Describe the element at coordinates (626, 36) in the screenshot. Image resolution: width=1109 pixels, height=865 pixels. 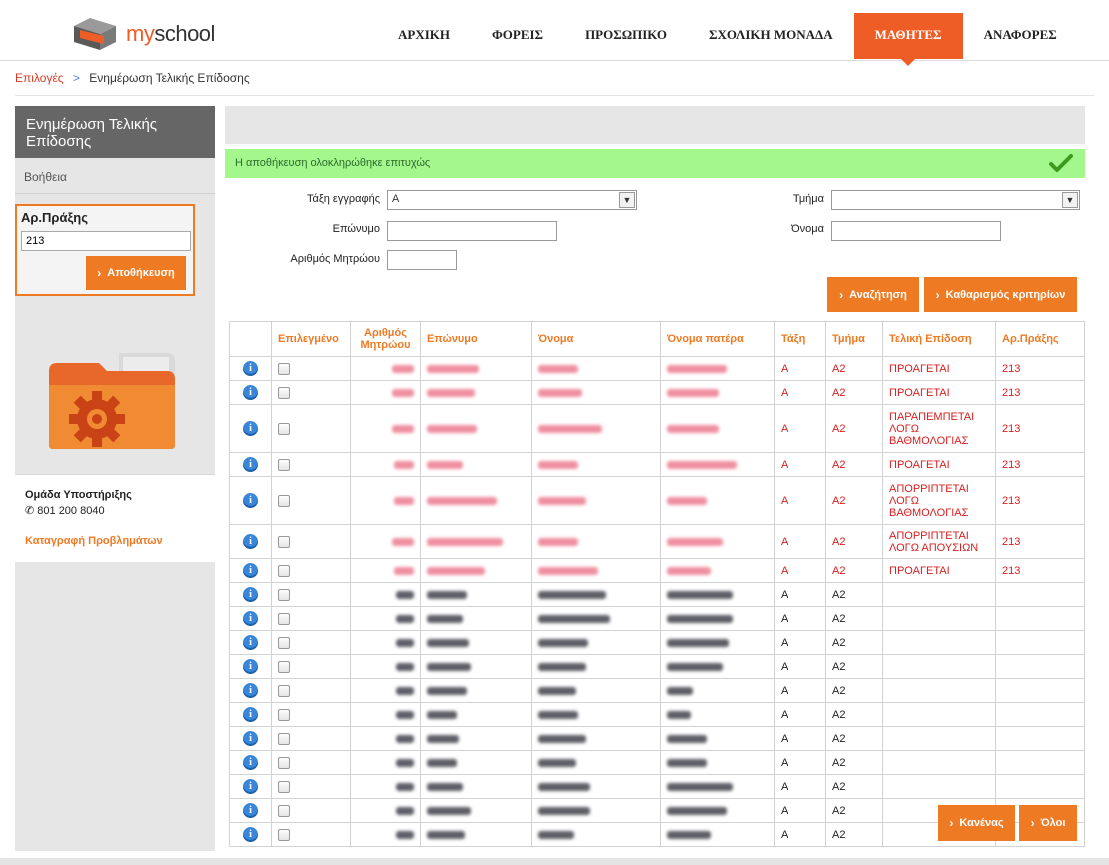
I see `nav-item-staff: ΠΡΟΣΩΠΙΚΟ` at that location.